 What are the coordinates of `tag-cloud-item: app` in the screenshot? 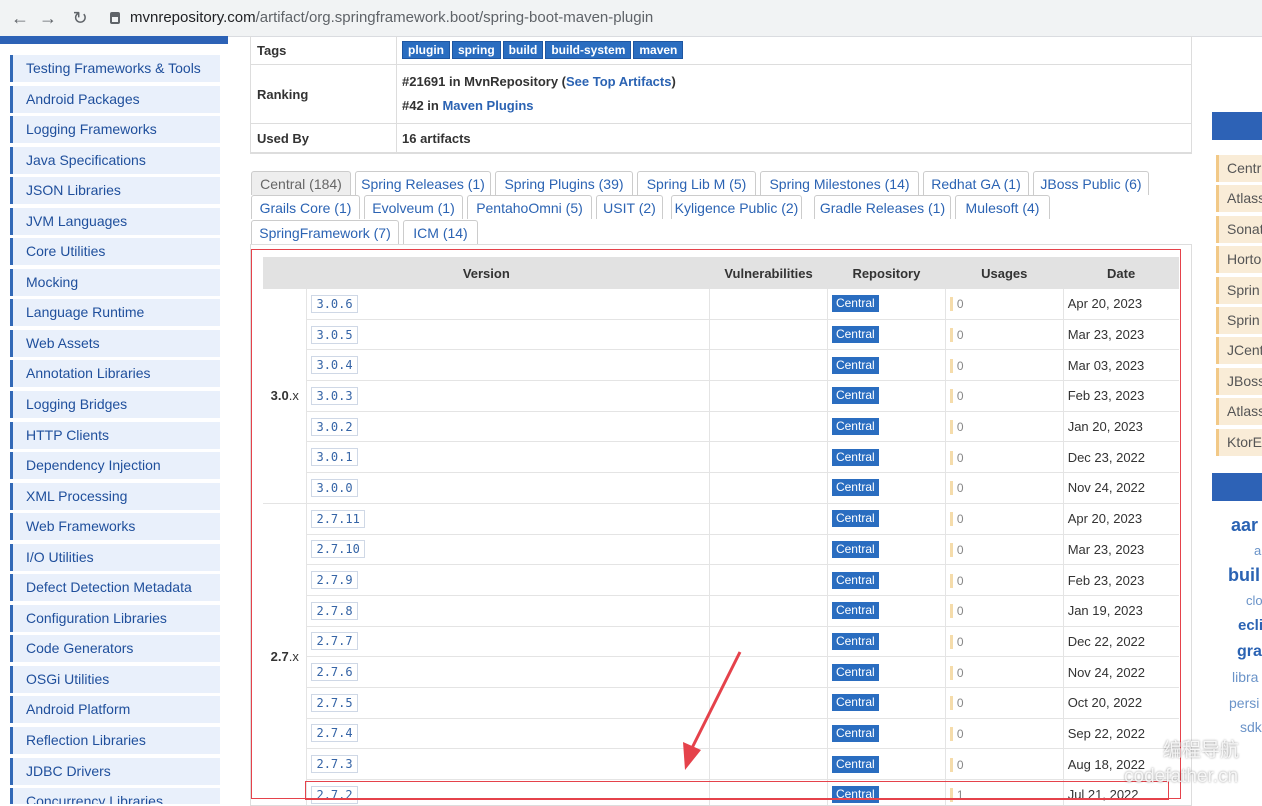 It's located at (1258, 550).